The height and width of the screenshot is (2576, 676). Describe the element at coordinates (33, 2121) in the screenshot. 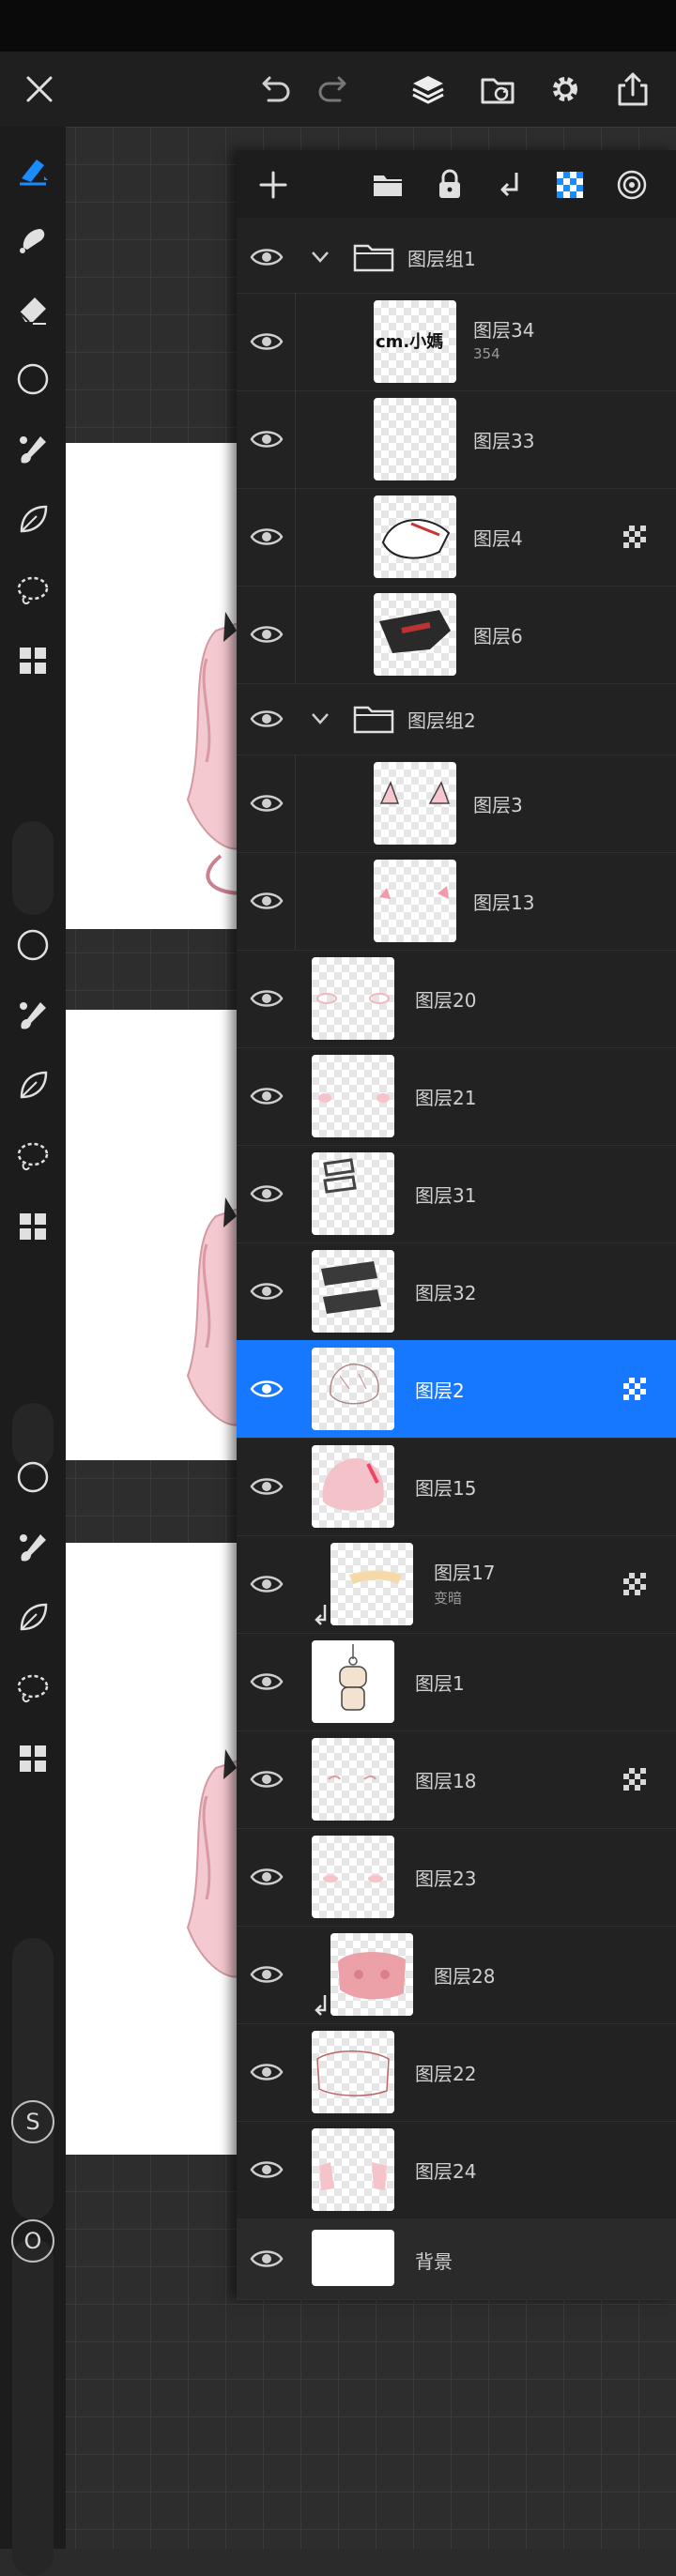

I see `s-button: S` at that location.